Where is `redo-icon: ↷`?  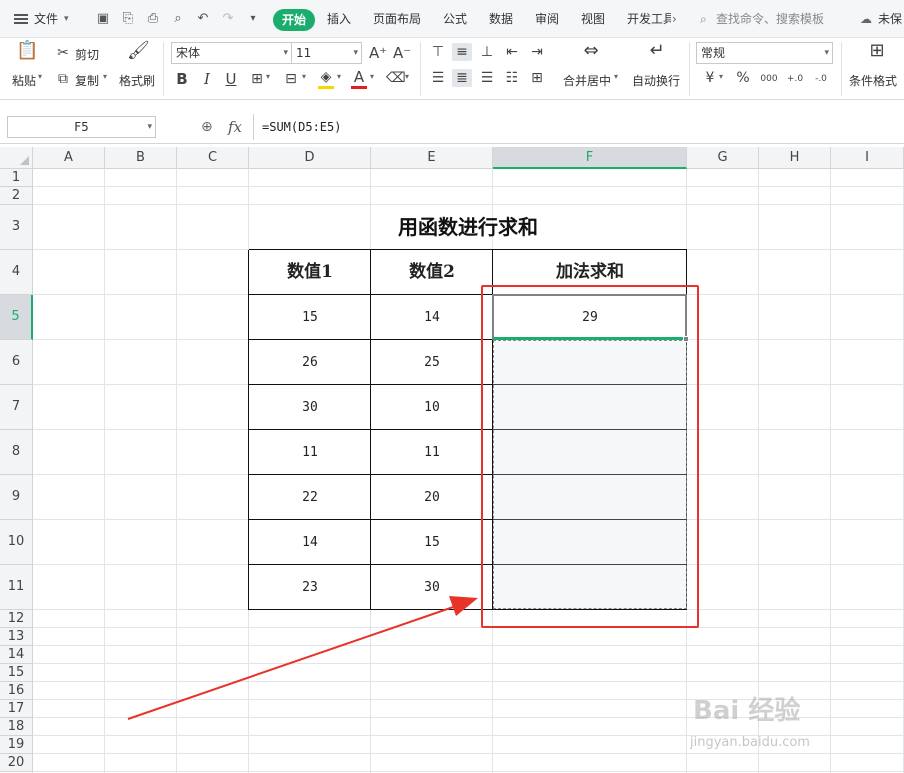
redo-icon: ↷ is located at coordinates (228, 19).